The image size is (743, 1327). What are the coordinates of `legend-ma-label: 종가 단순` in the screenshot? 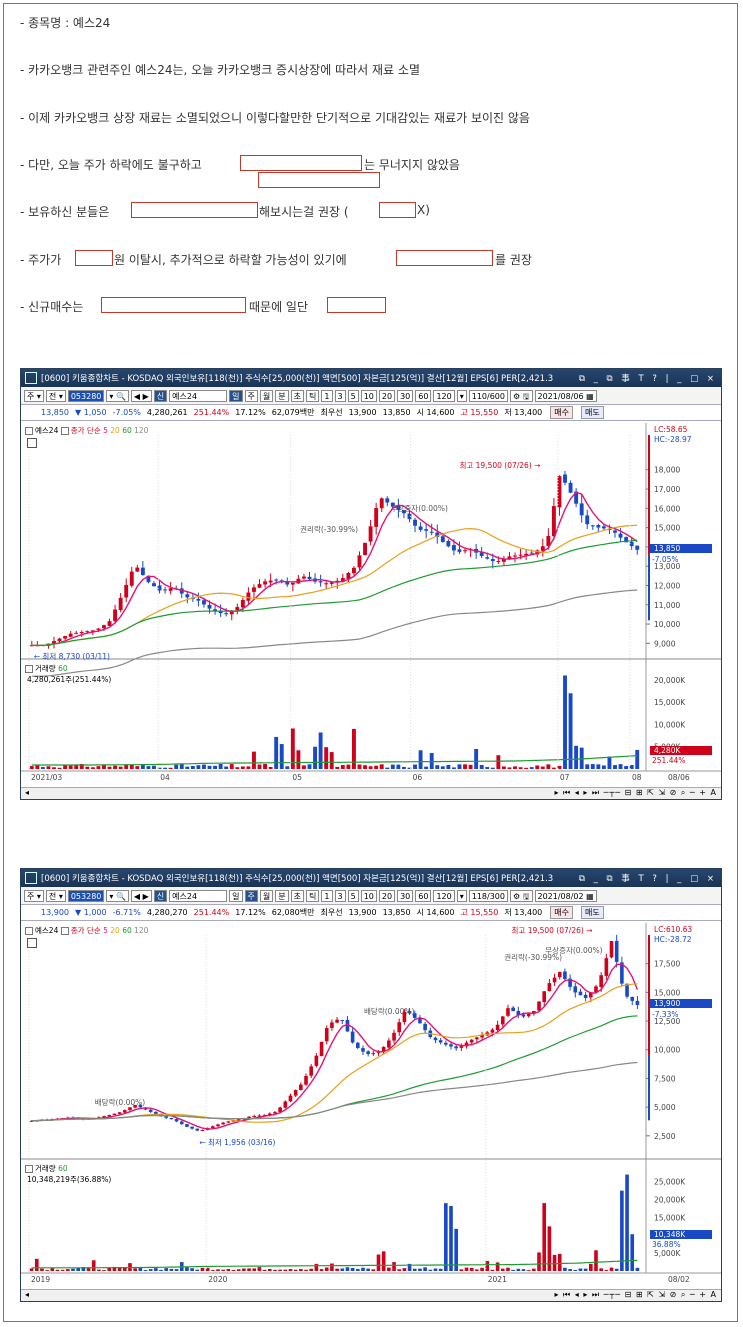 It's located at (87, 430).